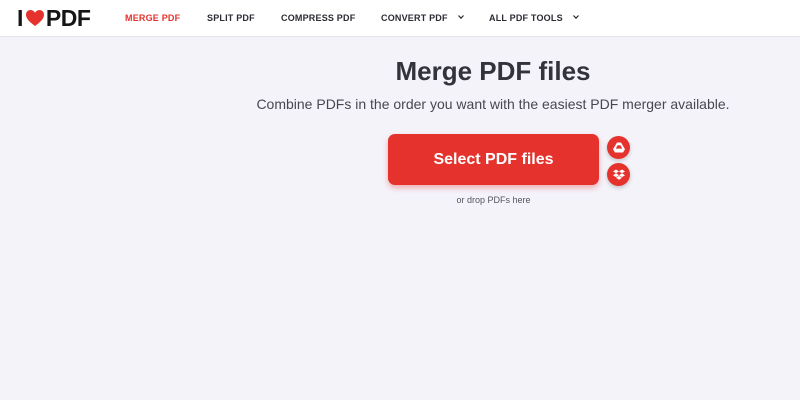 Image resolution: width=800 pixels, height=400 pixels. What do you see at coordinates (20, 17) in the screenshot?
I see `logo-text-i: I` at bounding box center [20, 17].